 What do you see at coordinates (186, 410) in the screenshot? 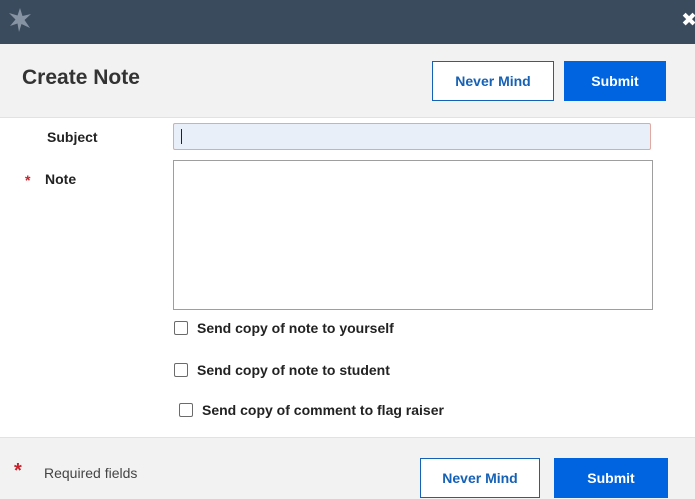
I see `copy-flag-raiser-checkbox` at bounding box center [186, 410].